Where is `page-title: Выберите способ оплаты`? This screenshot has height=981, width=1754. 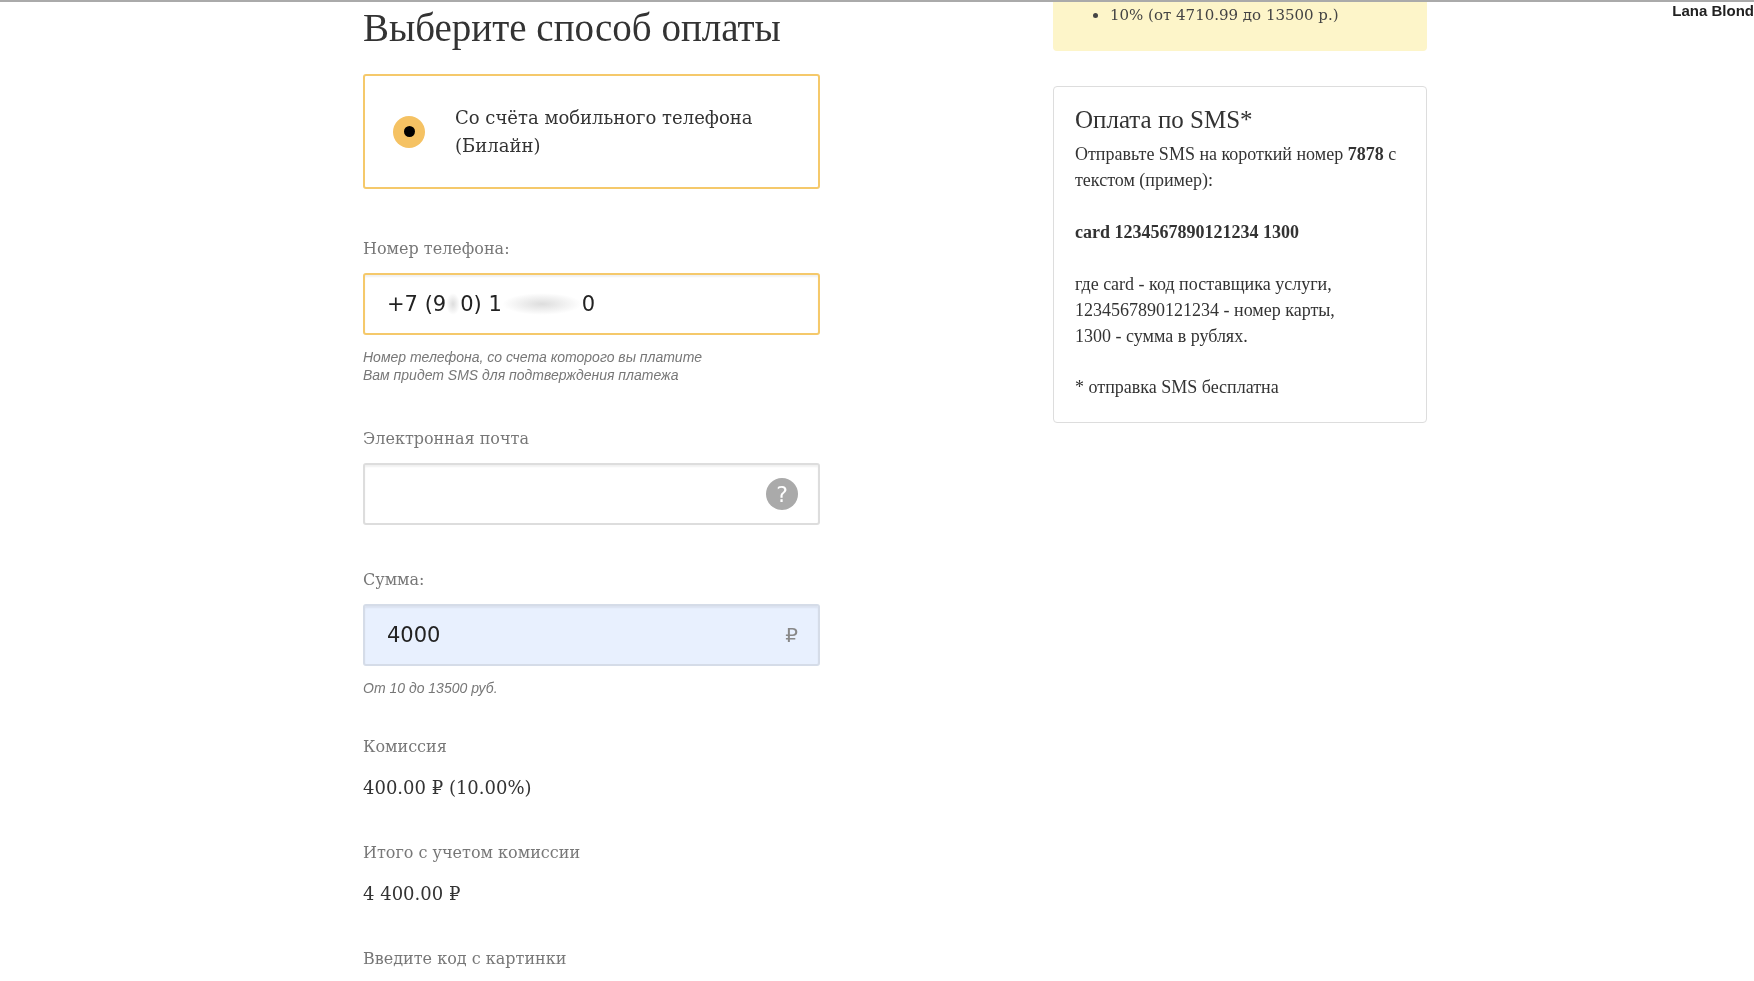
page-title: Выберите способ оплаты is located at coordinates (572, 28).